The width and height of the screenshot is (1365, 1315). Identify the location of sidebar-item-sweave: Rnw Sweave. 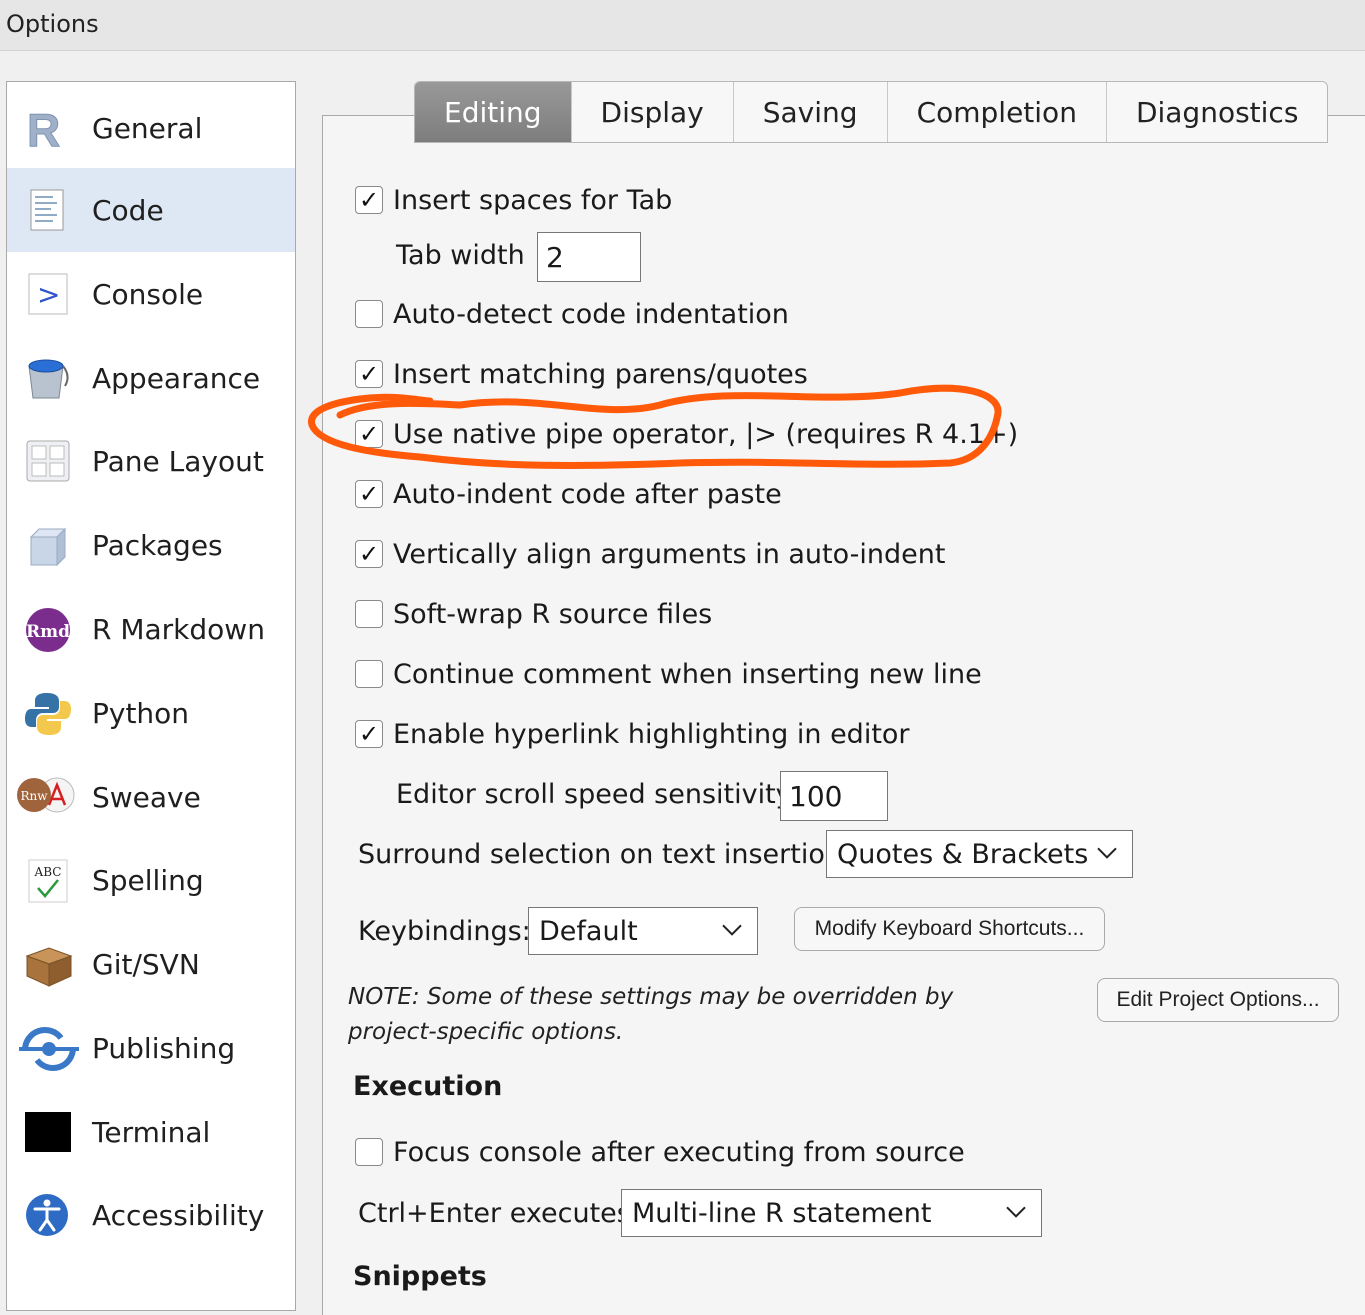
(151, 797).